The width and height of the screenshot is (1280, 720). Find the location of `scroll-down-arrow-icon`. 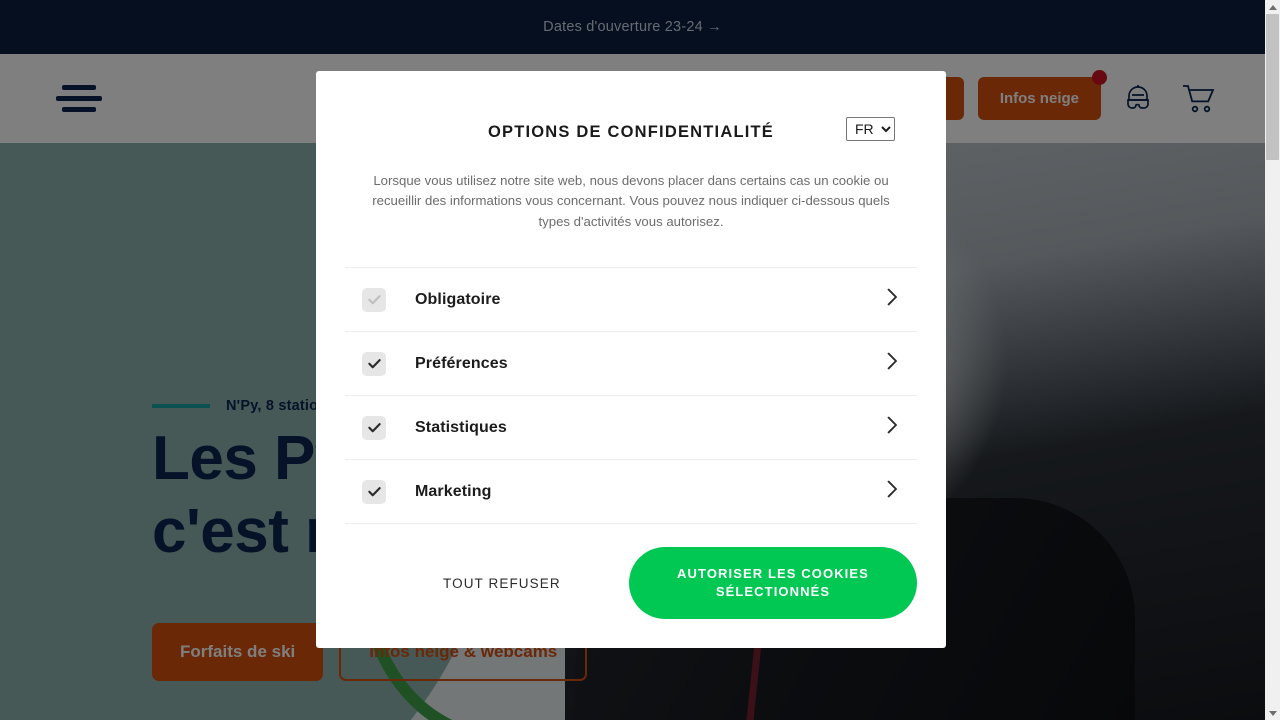

scroll-down-arrow-icon is located at coordinates (1272, 713).